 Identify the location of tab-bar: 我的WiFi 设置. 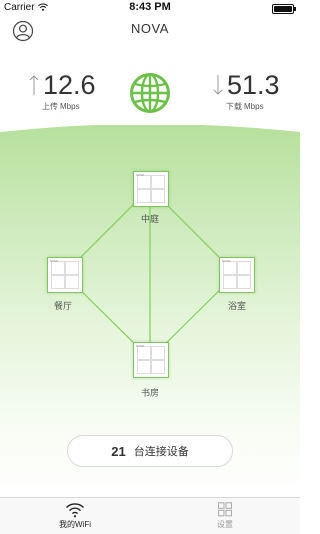
(150, 515).